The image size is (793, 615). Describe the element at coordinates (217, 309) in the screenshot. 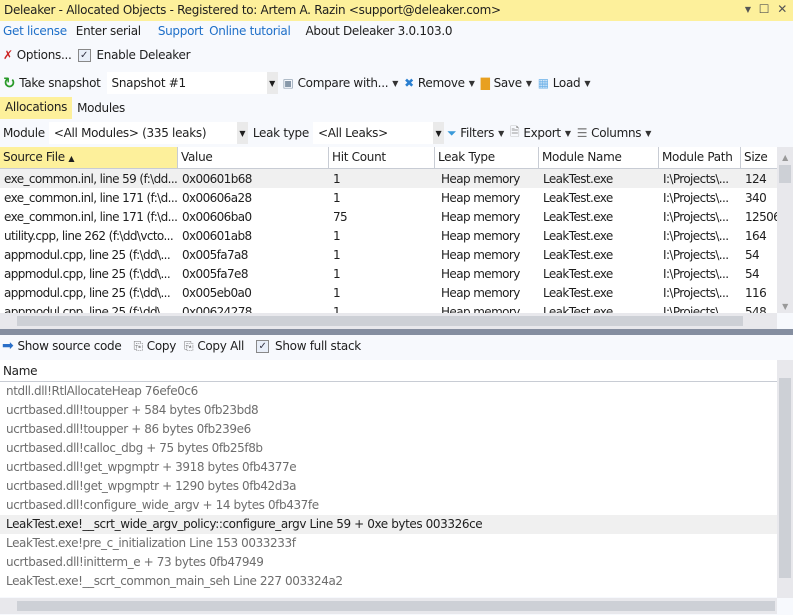

I see `table-cell: 0x00624278` at that location.